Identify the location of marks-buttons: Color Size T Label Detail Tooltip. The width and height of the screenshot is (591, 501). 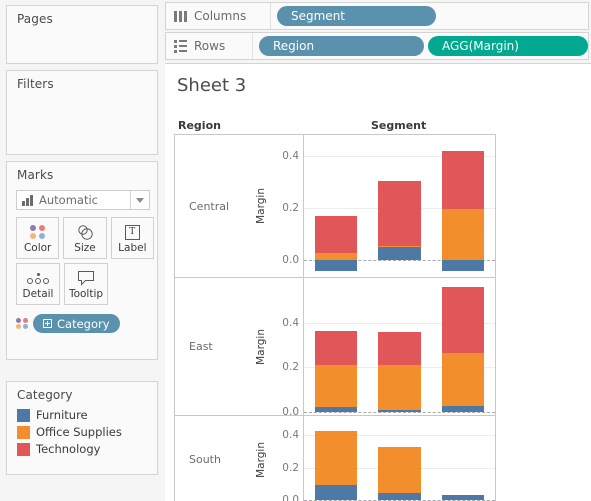
(85, 263).